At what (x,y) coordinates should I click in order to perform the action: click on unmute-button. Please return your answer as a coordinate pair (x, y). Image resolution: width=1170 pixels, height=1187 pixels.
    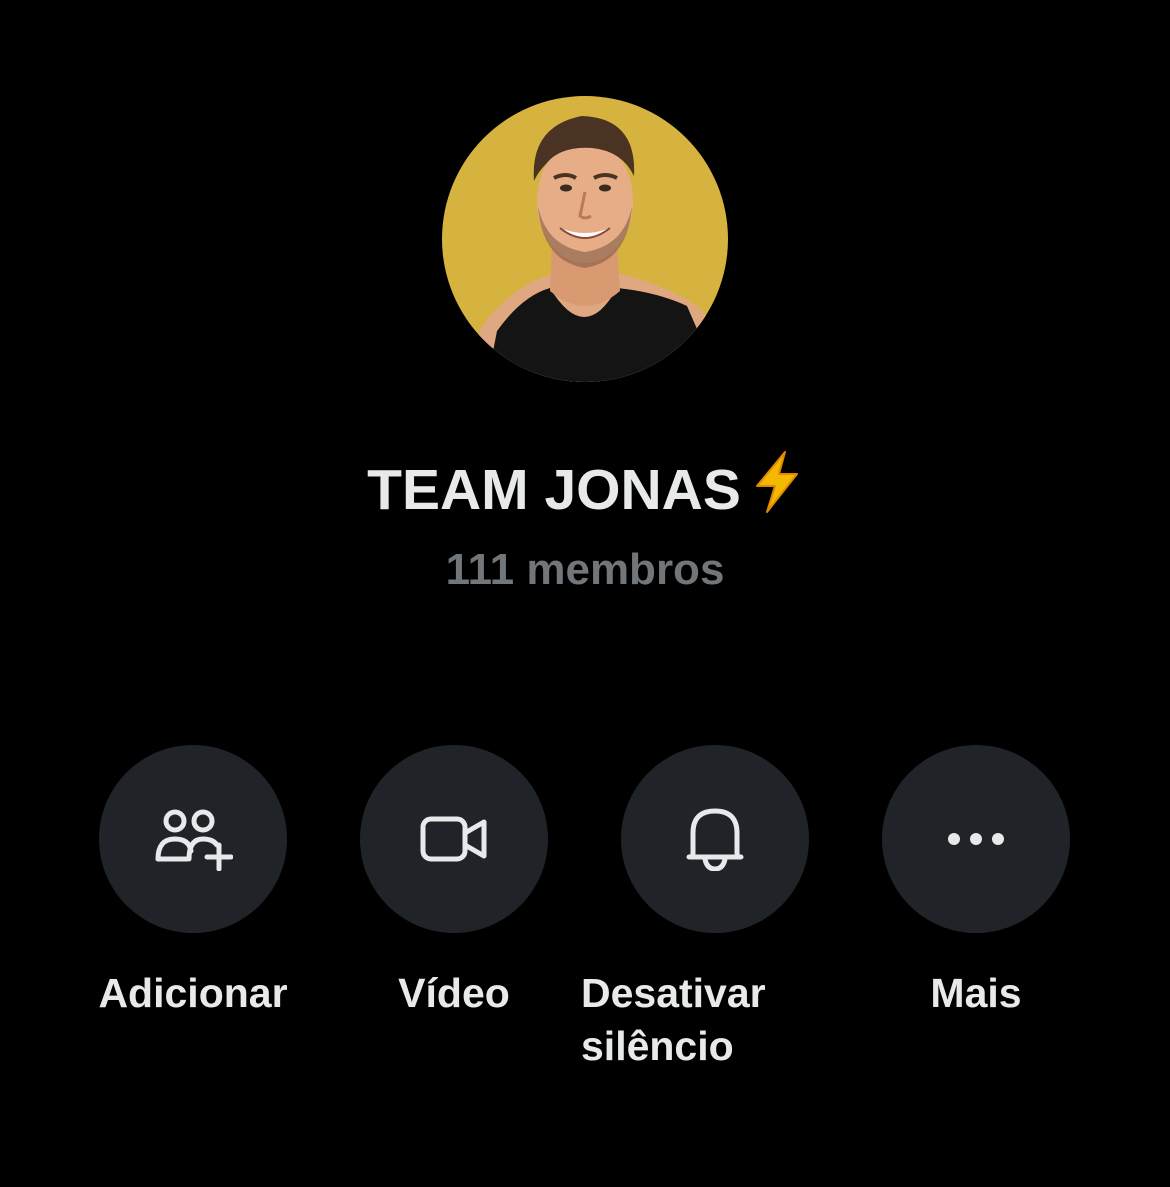
    Looking at the image, I should click on (715, 839).